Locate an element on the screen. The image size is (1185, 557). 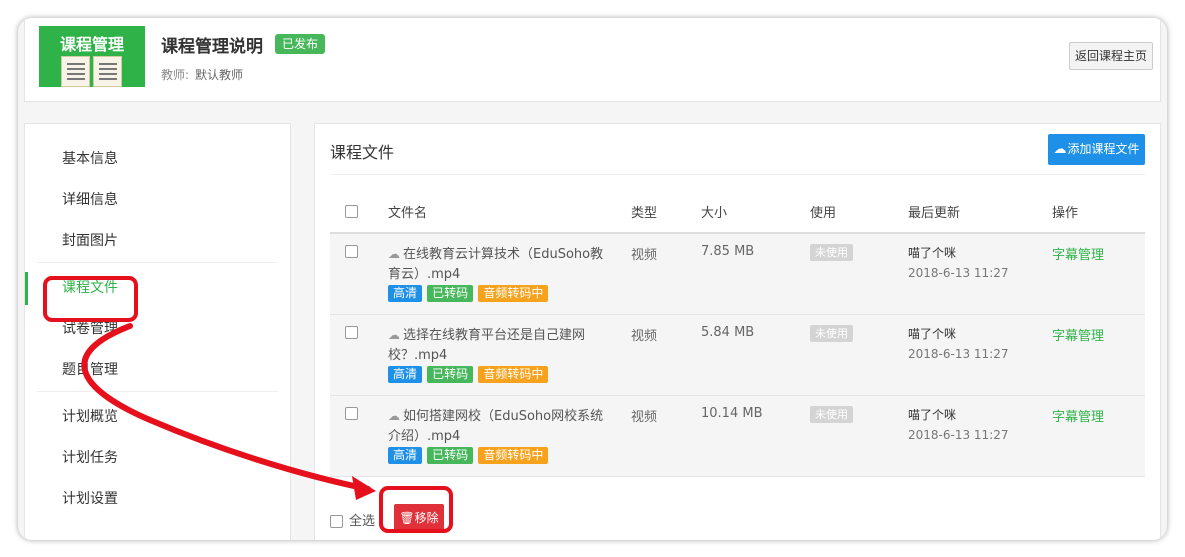
annotation-highlight-course-files is located at coordinates (90, 299).